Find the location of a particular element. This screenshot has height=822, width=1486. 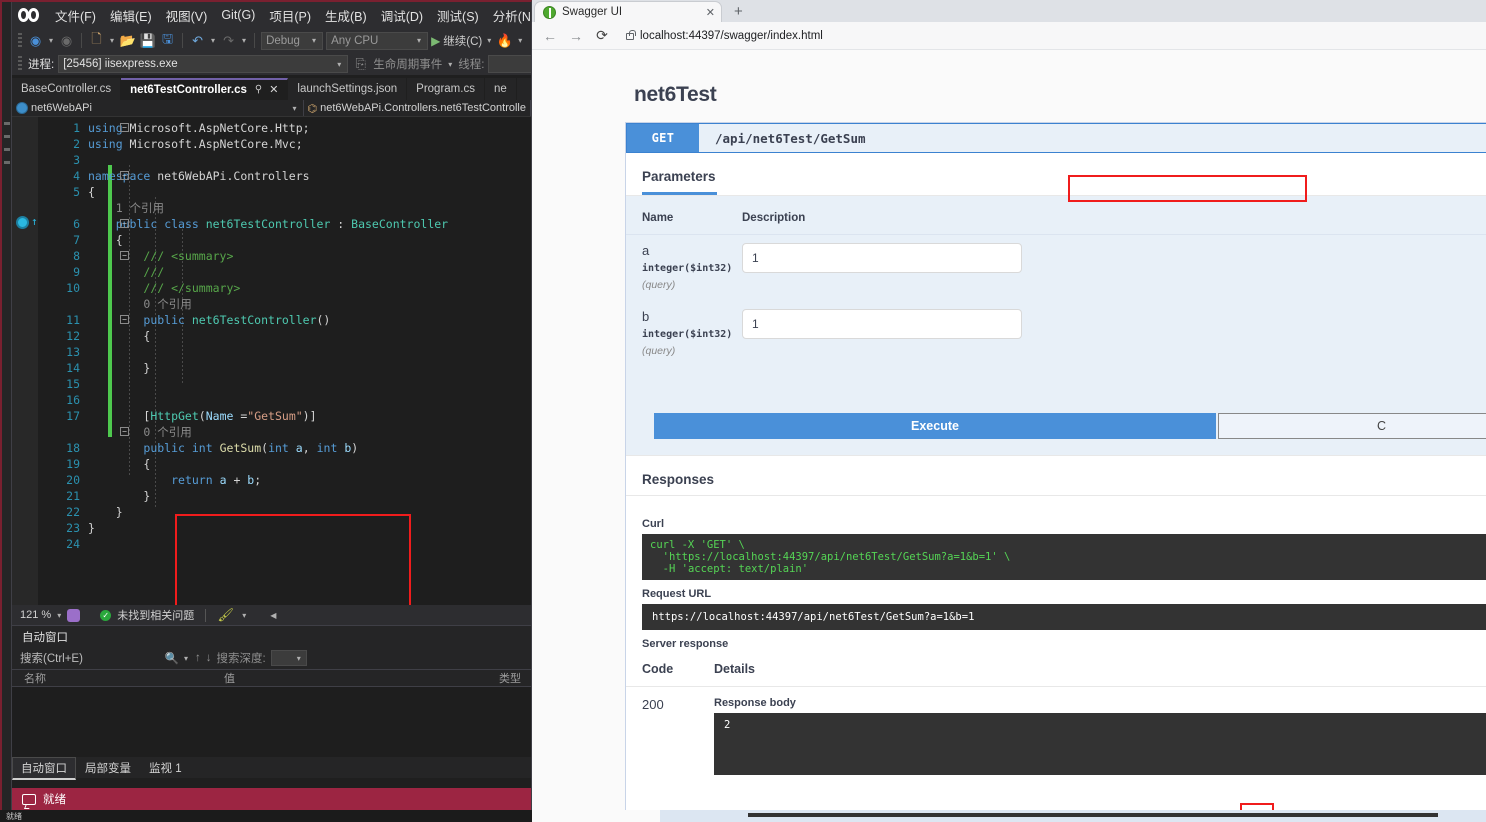

search-previous-icon: ↑ is located at coordinates (198, 658).